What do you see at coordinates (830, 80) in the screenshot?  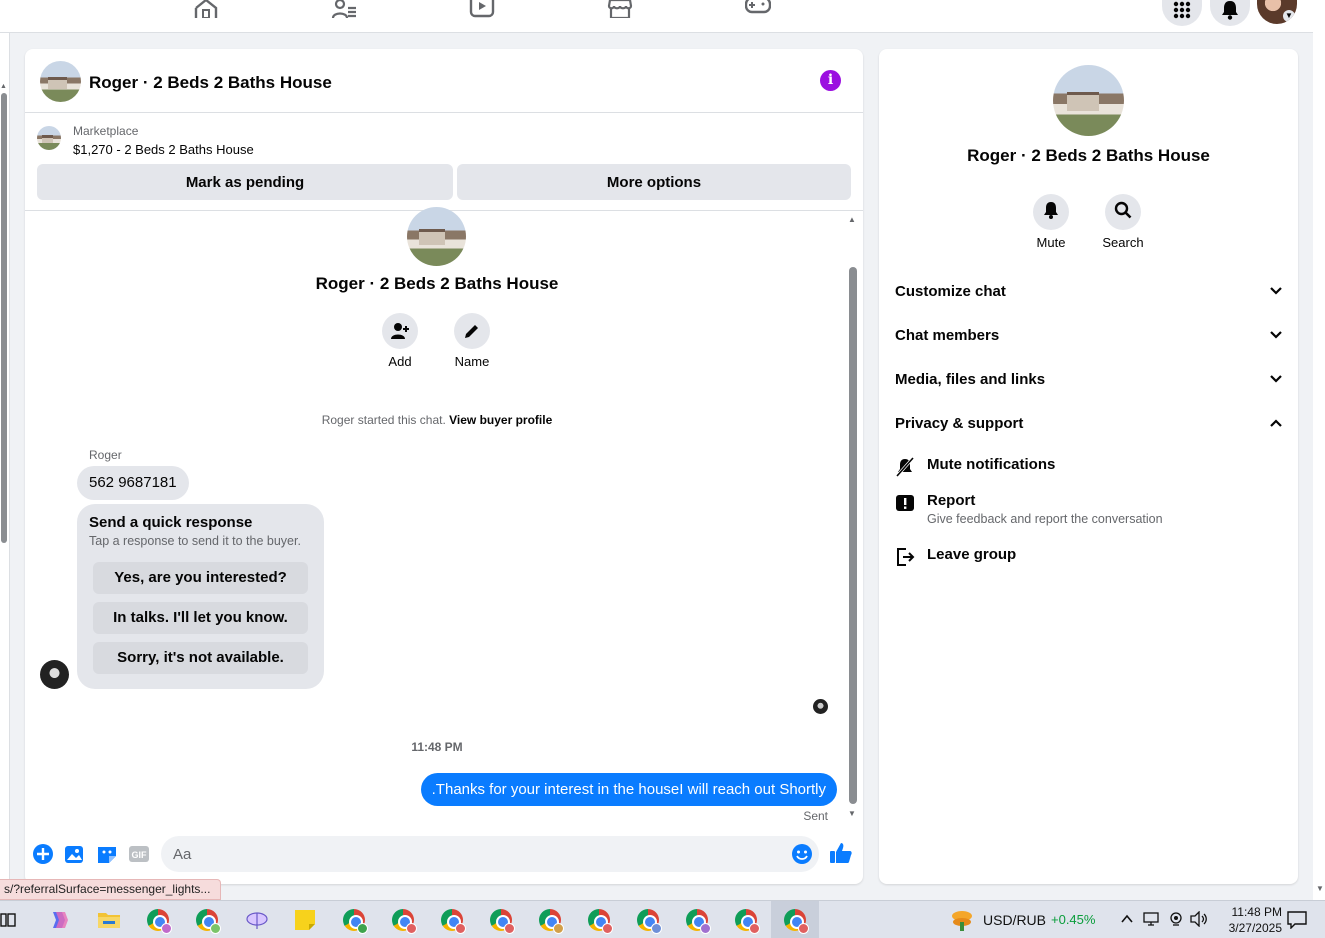 I see `info-icon: i` at bounding box center [830, 80].